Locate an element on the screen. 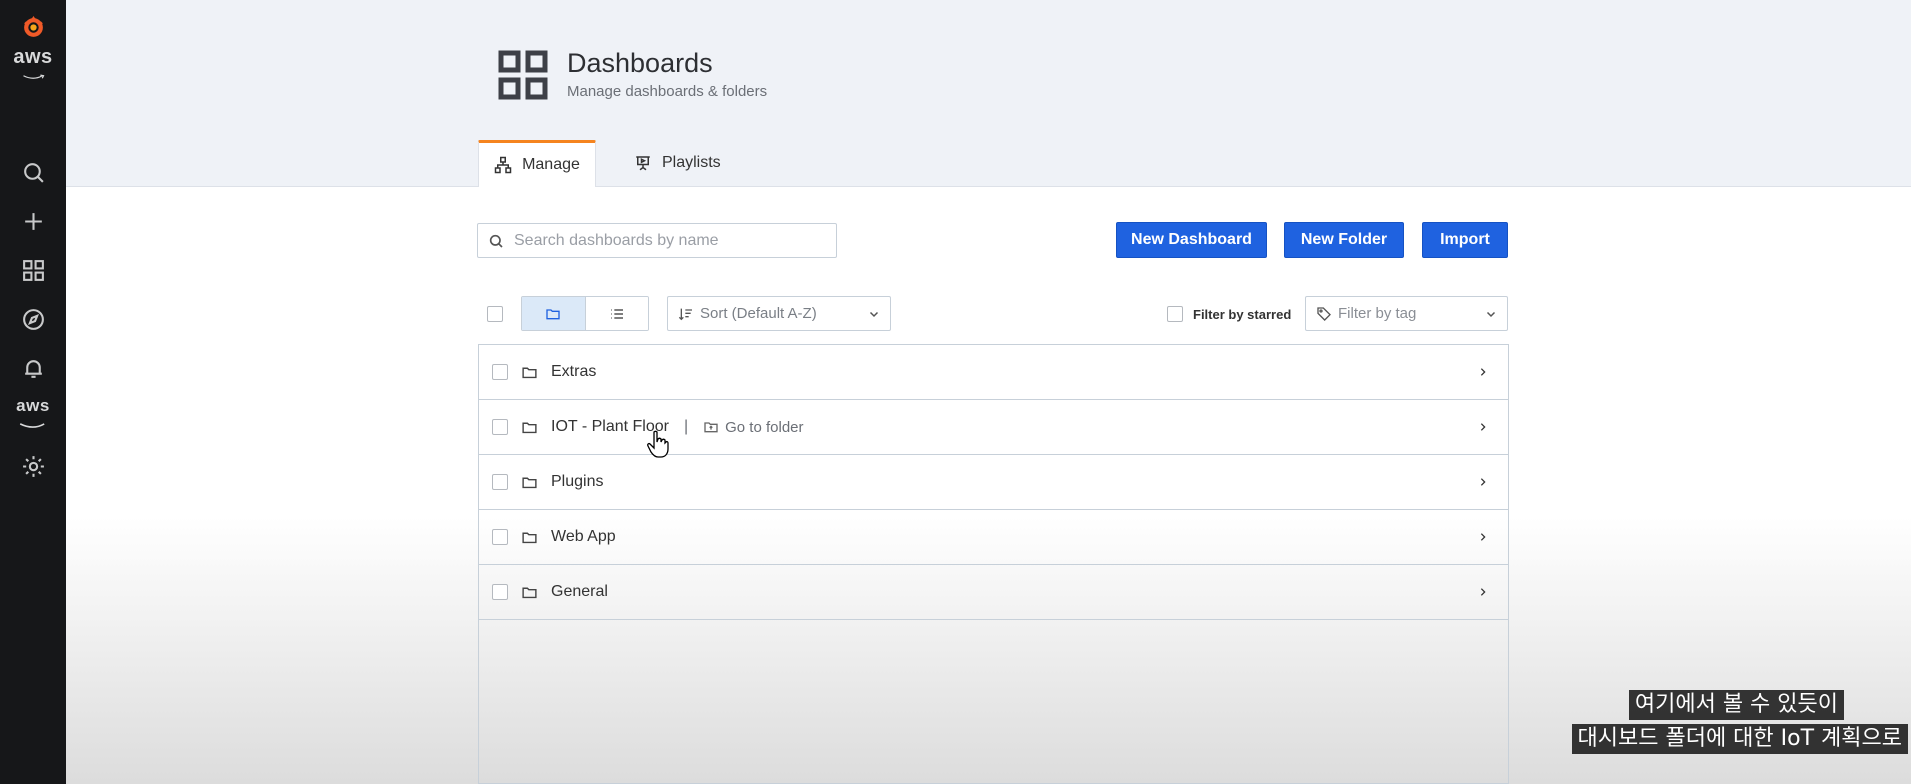 This screenshot has height=784, width=1911. tab-playlists: Playlists is located at coordinates (677, 163).